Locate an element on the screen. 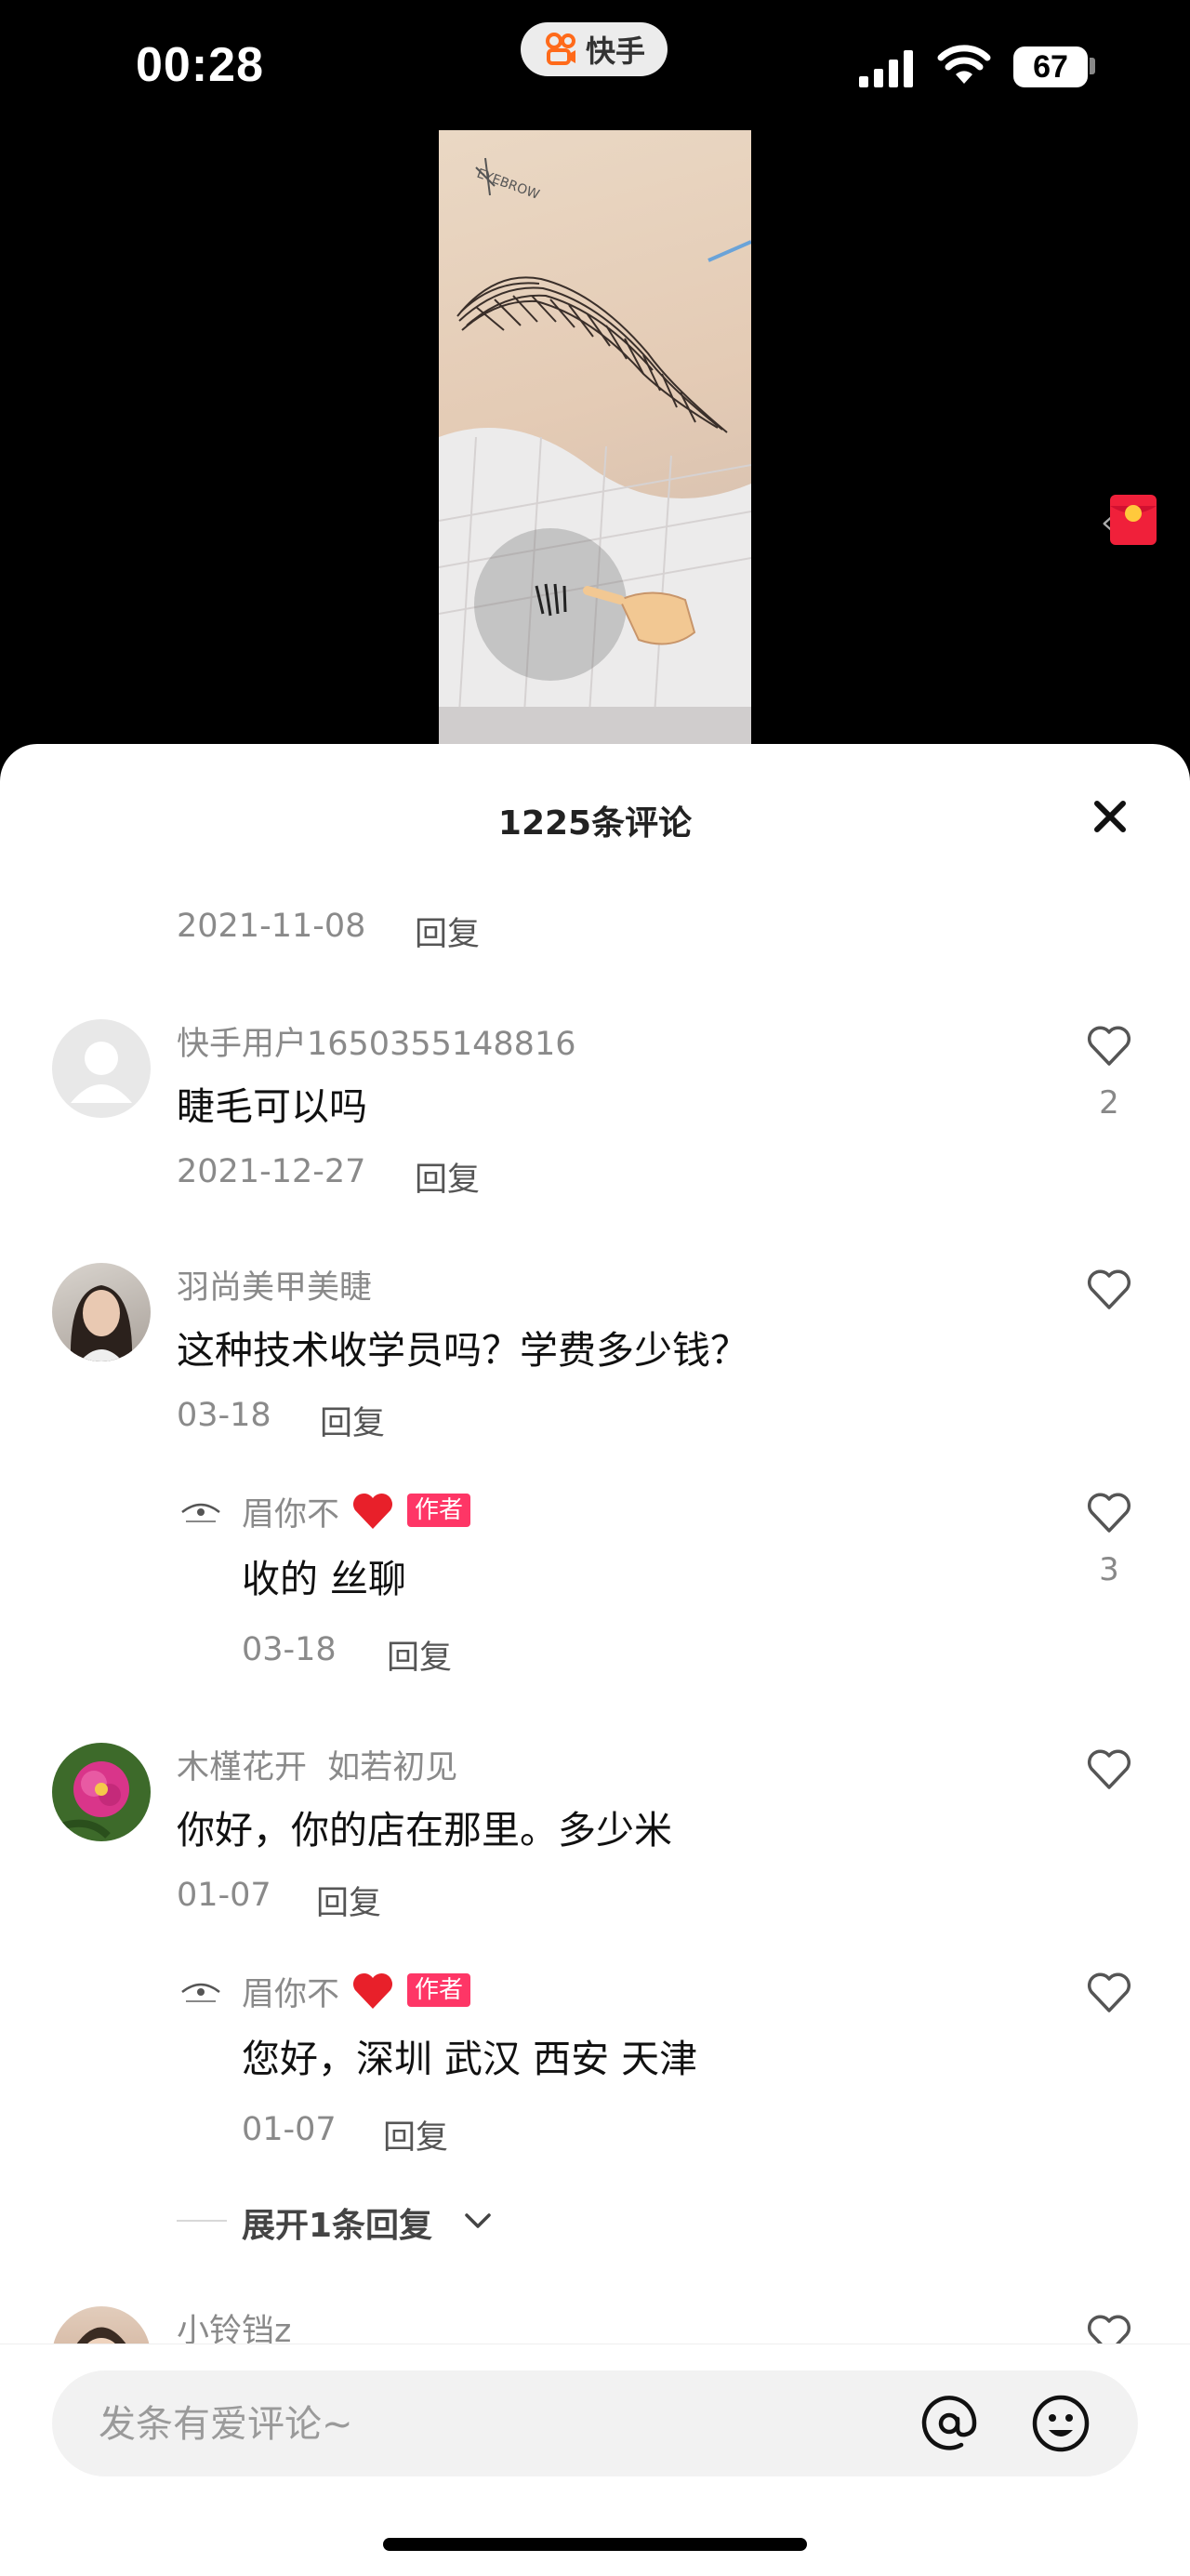 The image size is (1190, 2576). cell-signal-icon is located at coordinates (886, 68).